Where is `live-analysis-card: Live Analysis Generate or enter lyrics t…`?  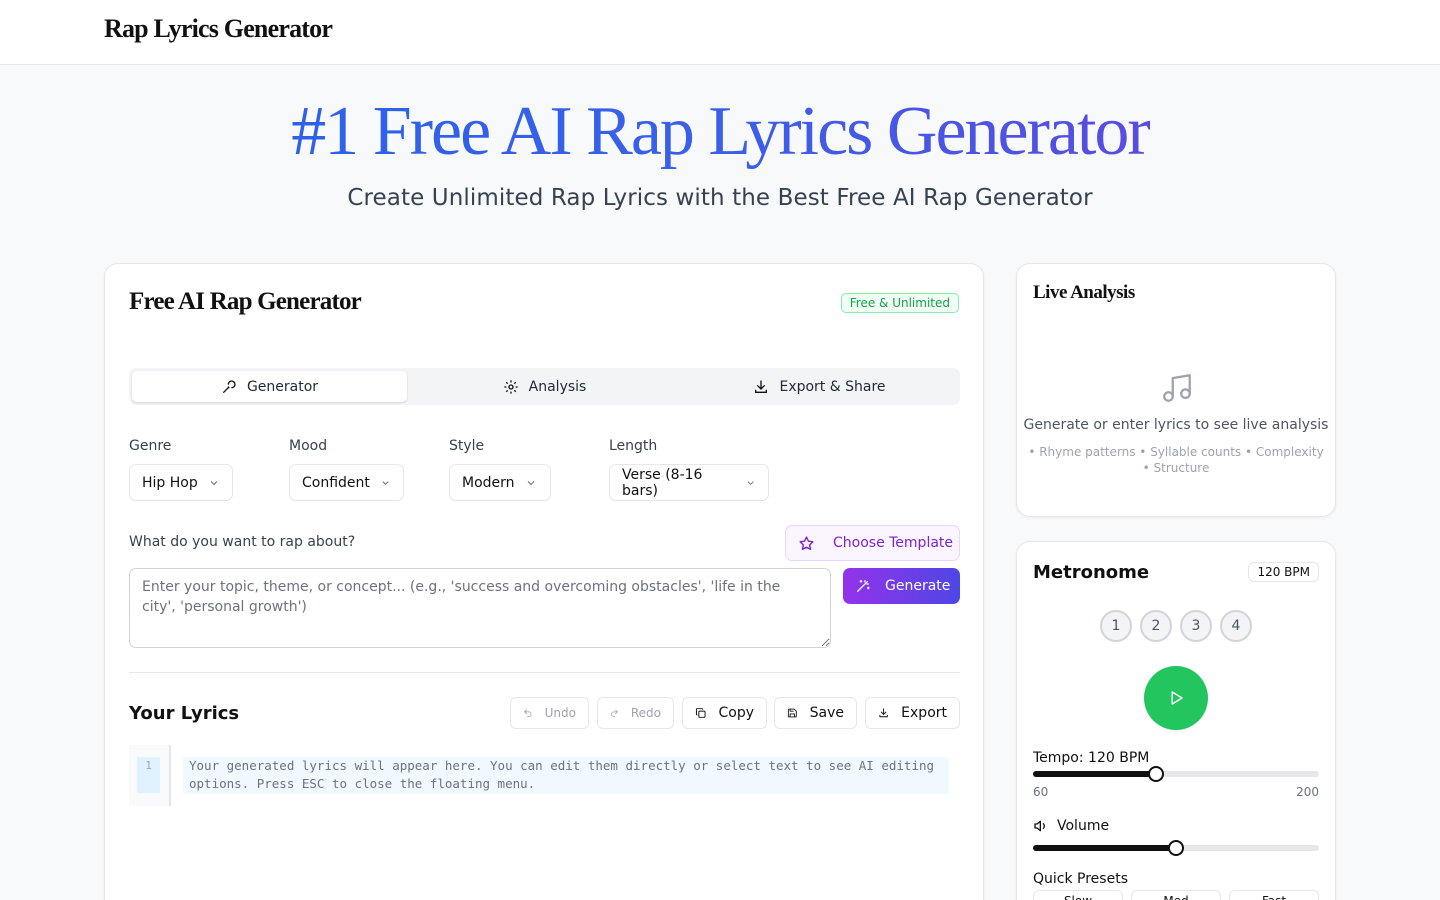
live-analysis-card: Live Analysis Generate or enter lyrics t… is located at coordinates (1176, 390).